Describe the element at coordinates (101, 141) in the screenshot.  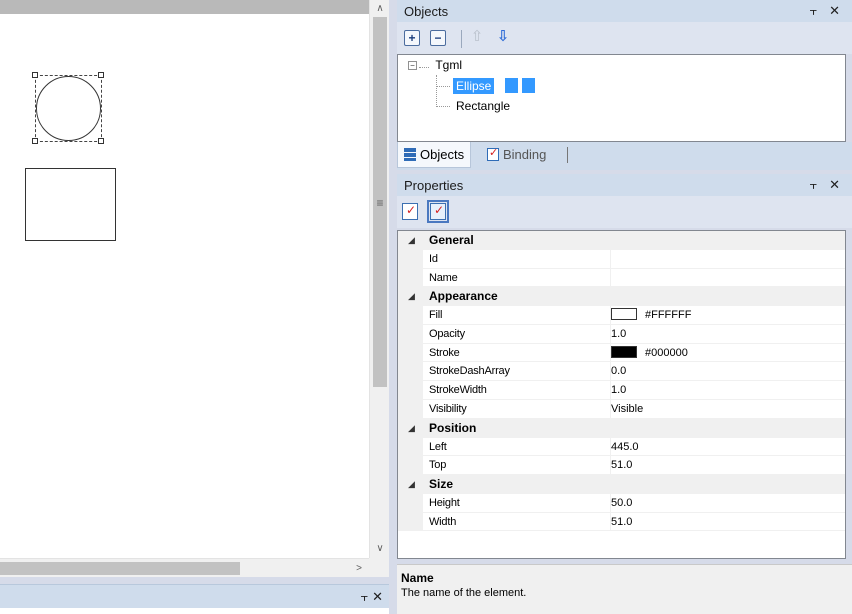
I see `resize-handle-bottom-right` at that location.